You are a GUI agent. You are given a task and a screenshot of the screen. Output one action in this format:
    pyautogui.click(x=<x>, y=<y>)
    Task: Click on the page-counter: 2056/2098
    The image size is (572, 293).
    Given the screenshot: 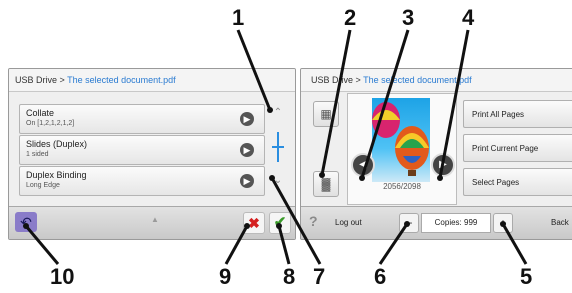 What is the action you would take?
    pyautogui.click(x=402, y=186)
    